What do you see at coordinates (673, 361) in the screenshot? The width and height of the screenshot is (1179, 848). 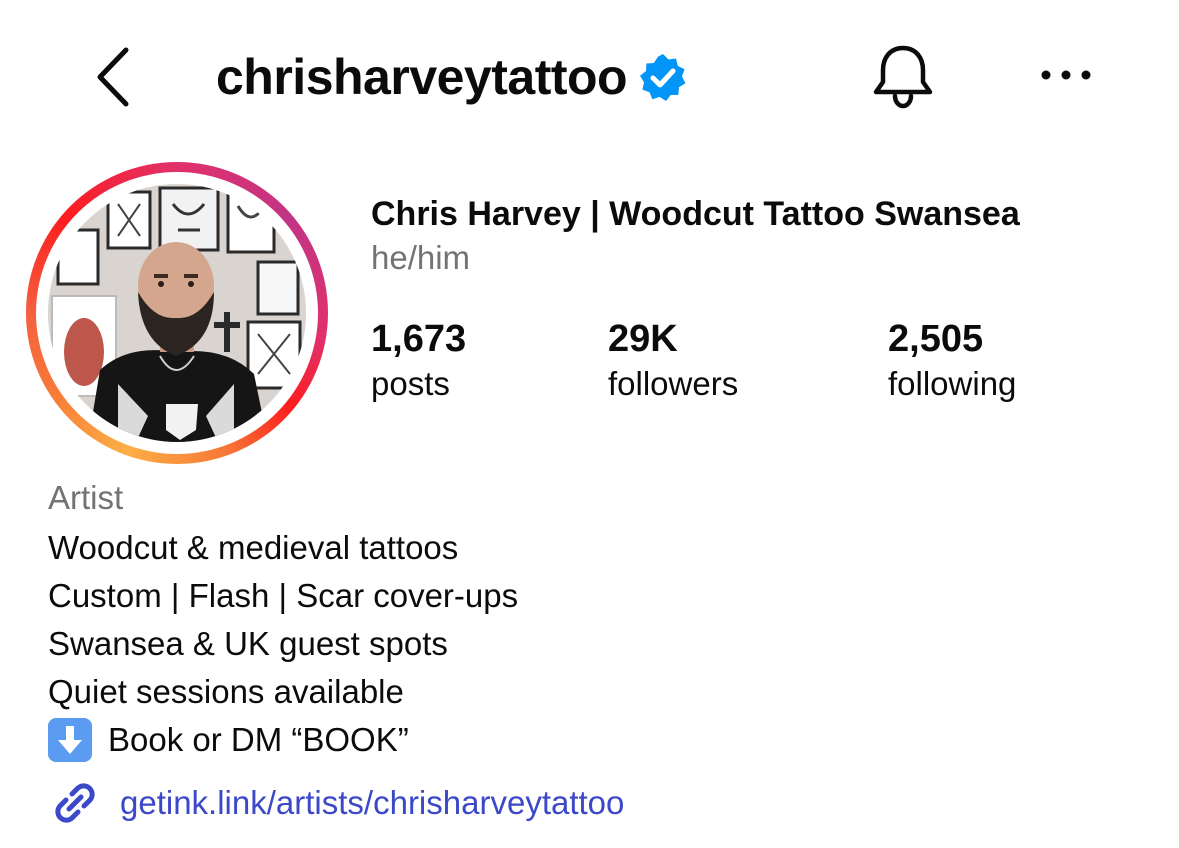 I see `followers-count-button: 29K followers` at bounding box center [673, 361].